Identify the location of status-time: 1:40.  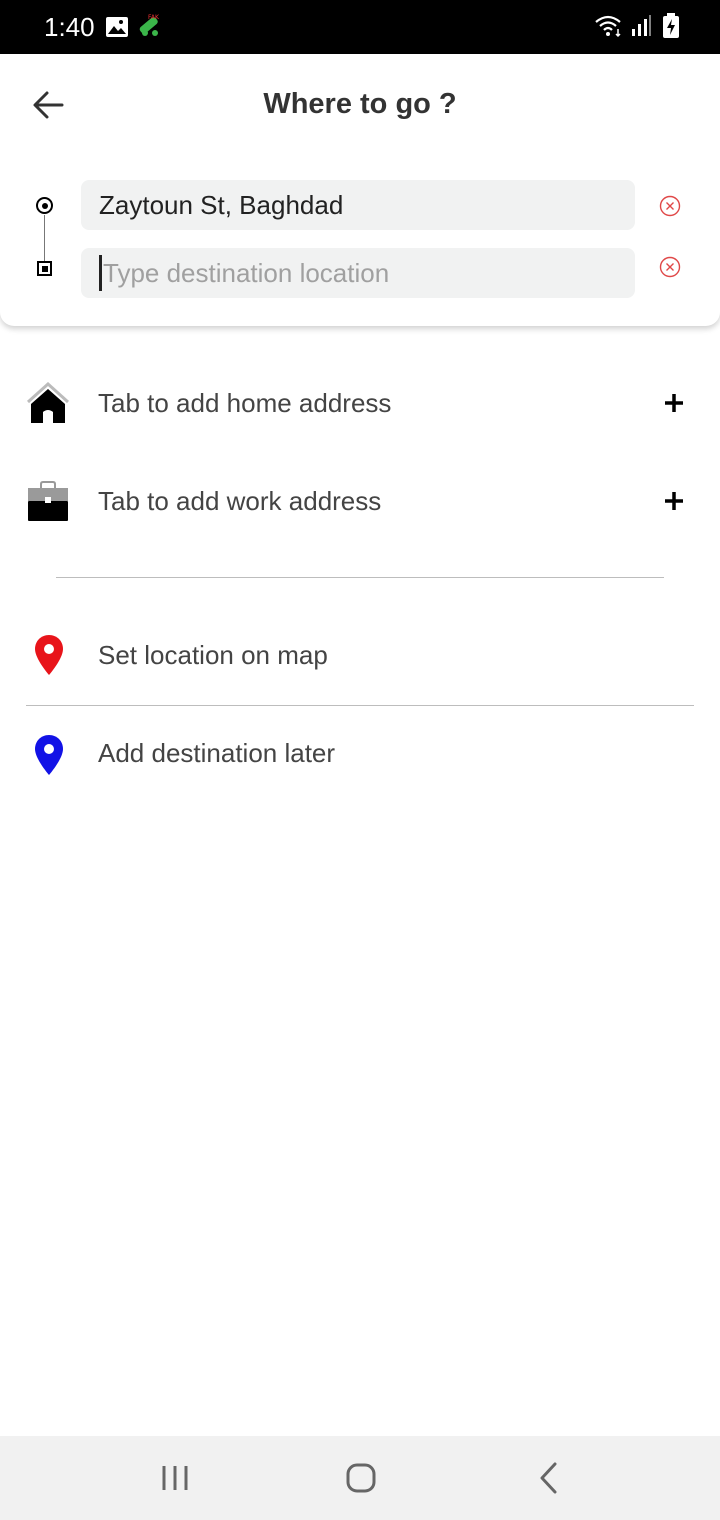
(69, 27).